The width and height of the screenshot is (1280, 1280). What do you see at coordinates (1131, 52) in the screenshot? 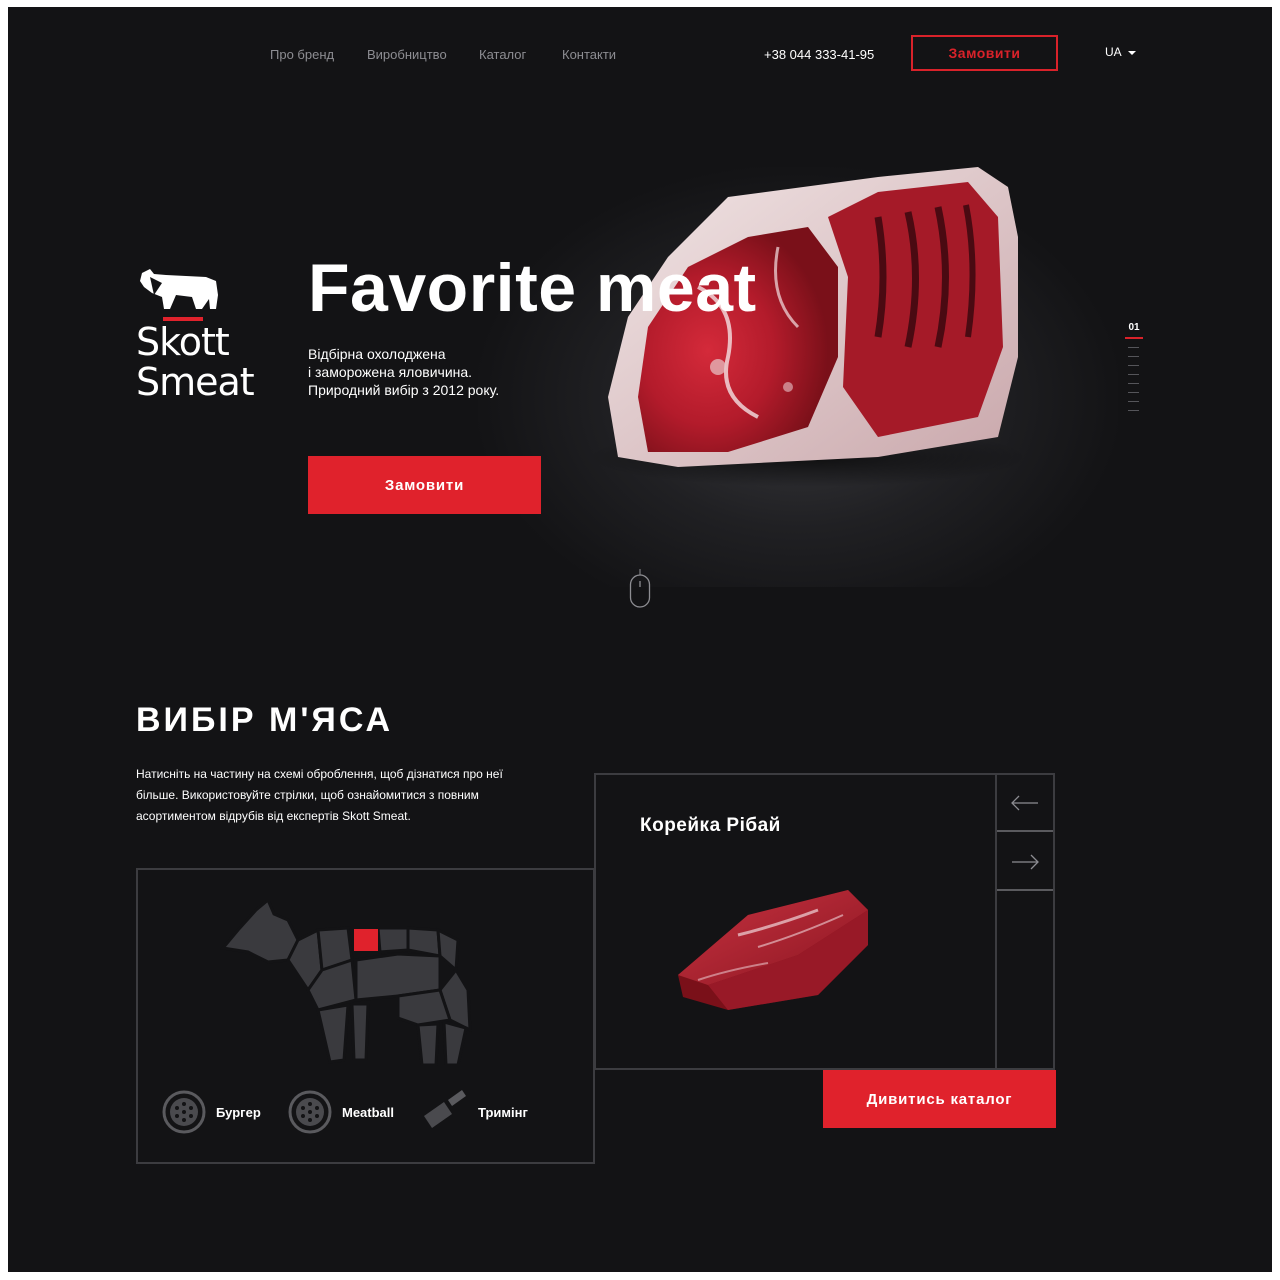
I see `chevron-down-icon` at bounding box center [1131, 52].